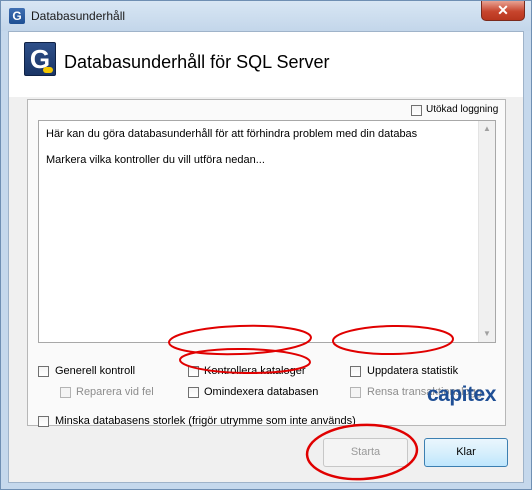 This screenshot has height=490, width=532. Describe the element at coordinates (40, 59) in the screenshot. I see `capitex-app-logo-icon: G` at that location.